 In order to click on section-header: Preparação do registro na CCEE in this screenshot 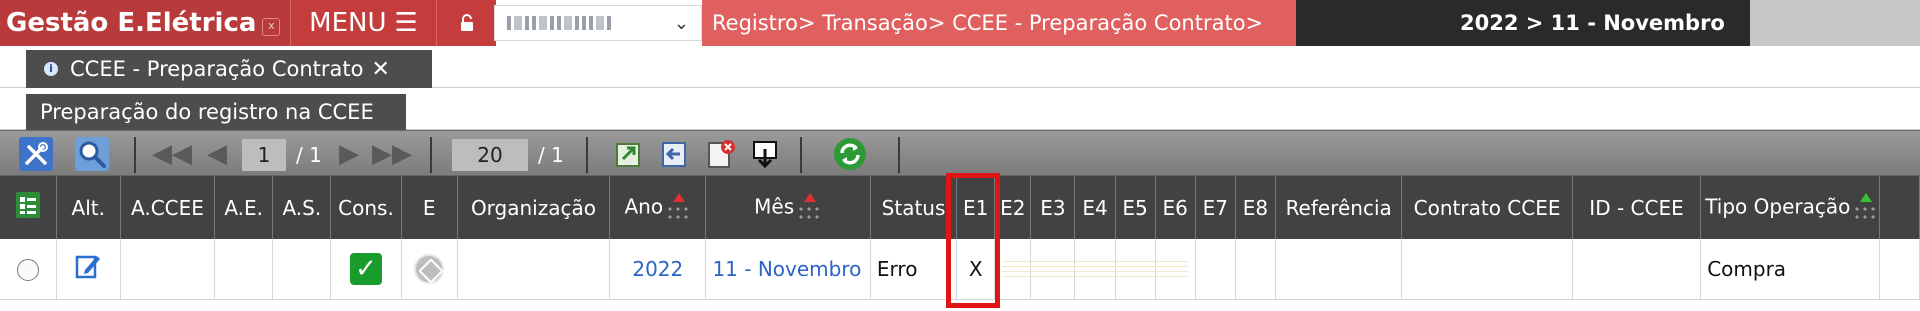, I will do `click(960, 109)`.